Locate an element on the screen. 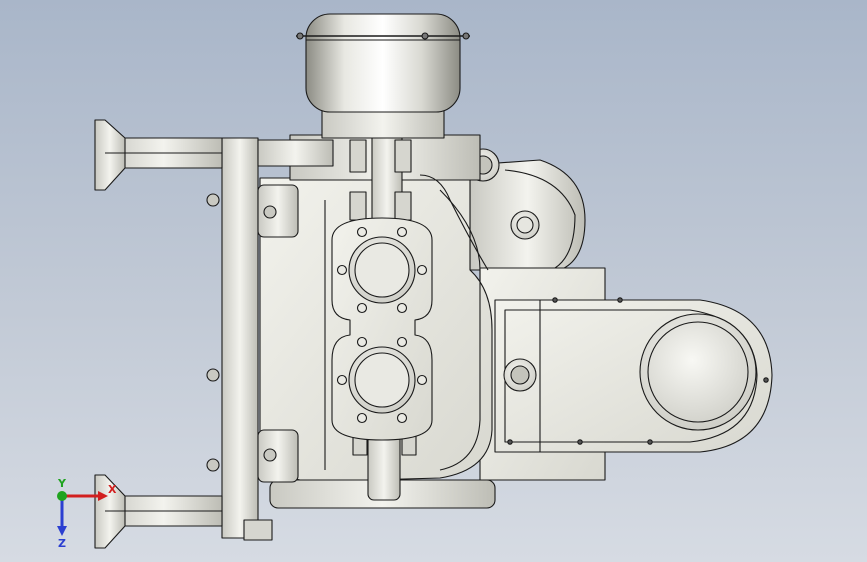  z-axis-label: Z is located at coordinates (62, 543).